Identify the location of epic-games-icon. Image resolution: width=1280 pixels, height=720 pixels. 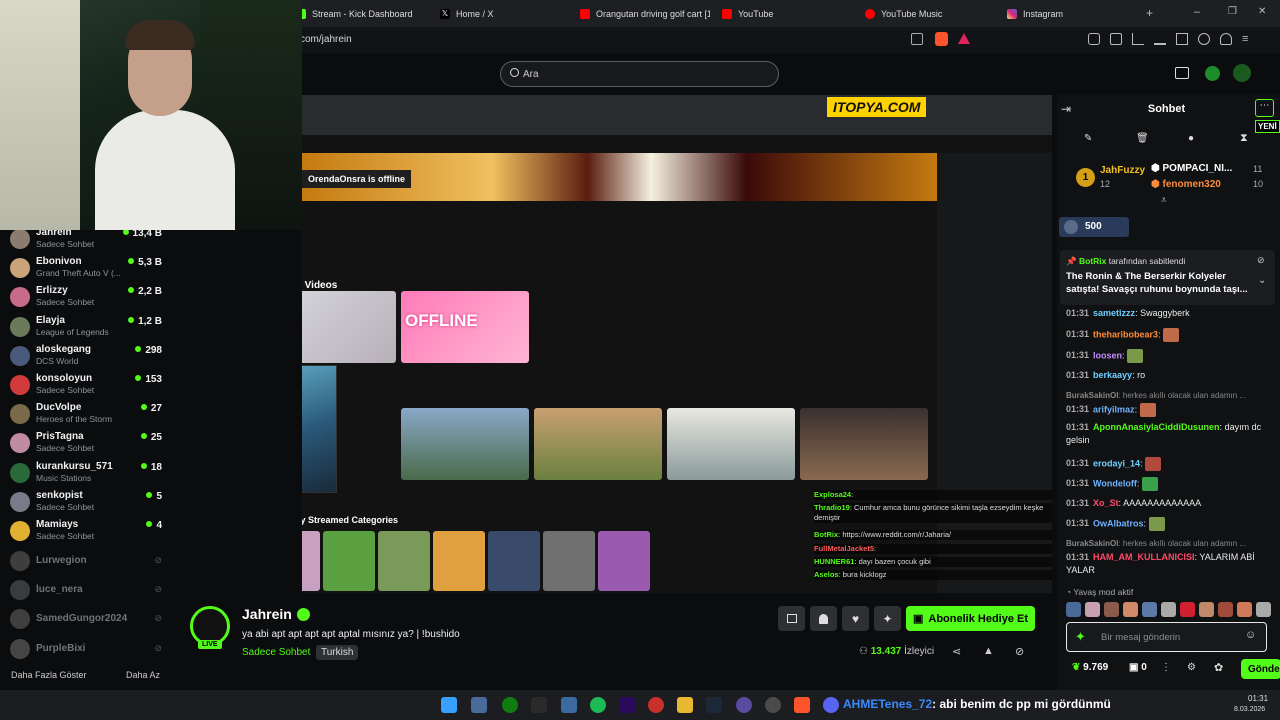
(539, 705).